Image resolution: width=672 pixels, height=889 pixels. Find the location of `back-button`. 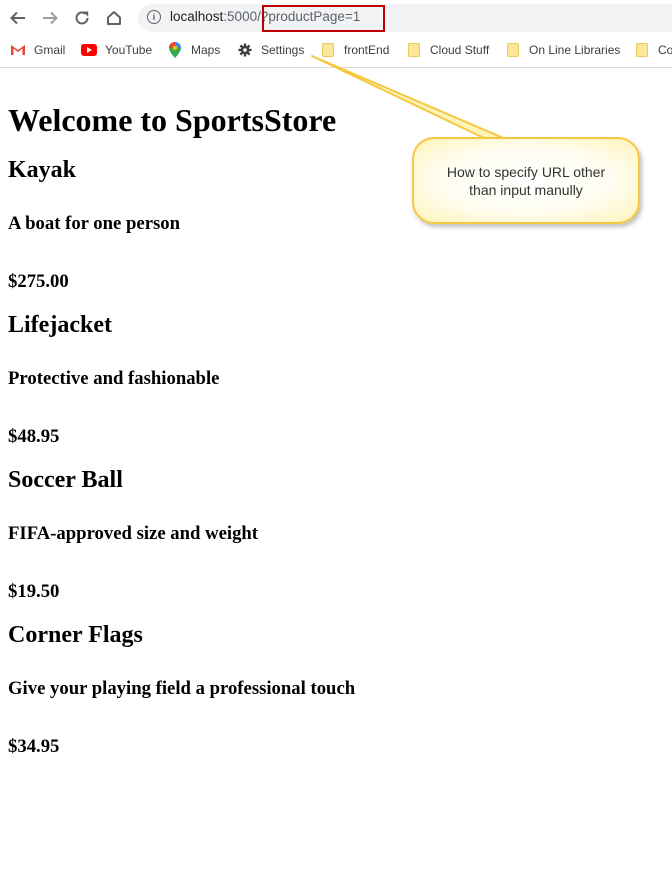

back-button is located at coordinates (18, 18).